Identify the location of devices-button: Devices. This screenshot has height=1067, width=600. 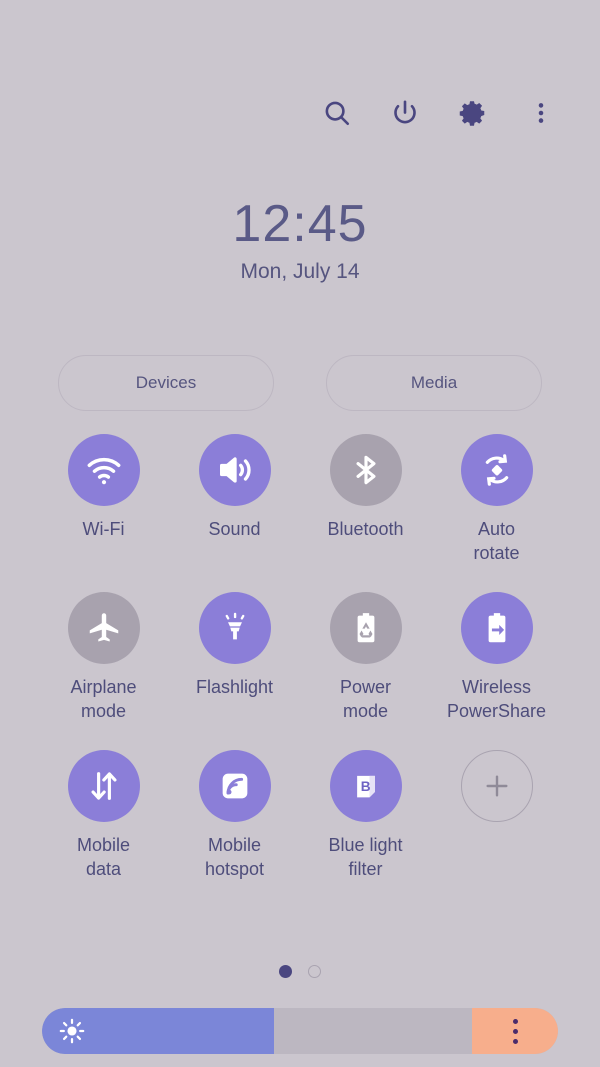
(166, 383).